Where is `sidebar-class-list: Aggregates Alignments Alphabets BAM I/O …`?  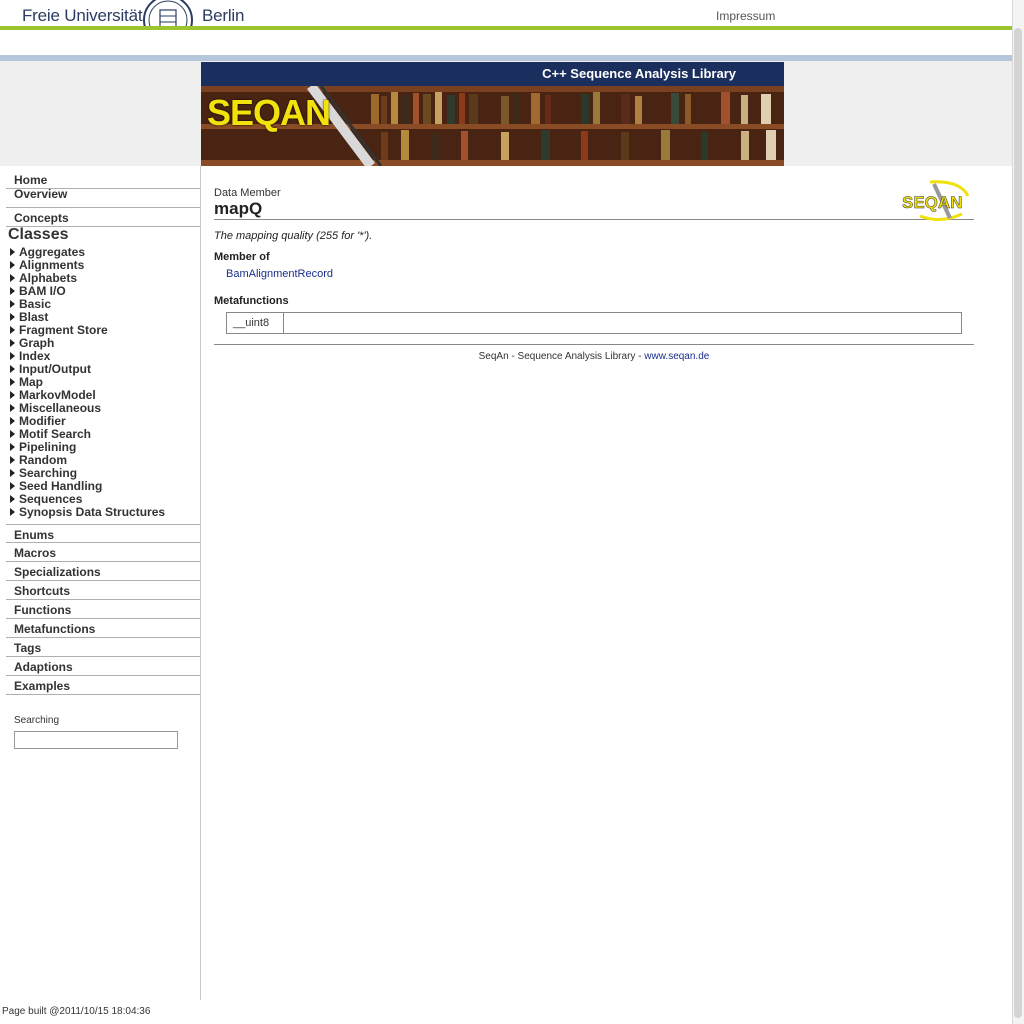 sidebar-class-list: Aggregates Alignments Alphabets BAM I/O … is located at coordinates (101, 382).